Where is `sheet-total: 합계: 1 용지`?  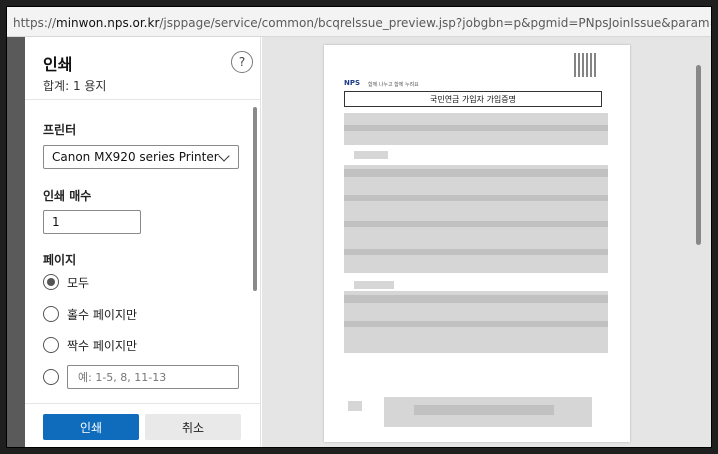
sheet-total: 합계: 1 용지 is located at coordinates (75, 86).